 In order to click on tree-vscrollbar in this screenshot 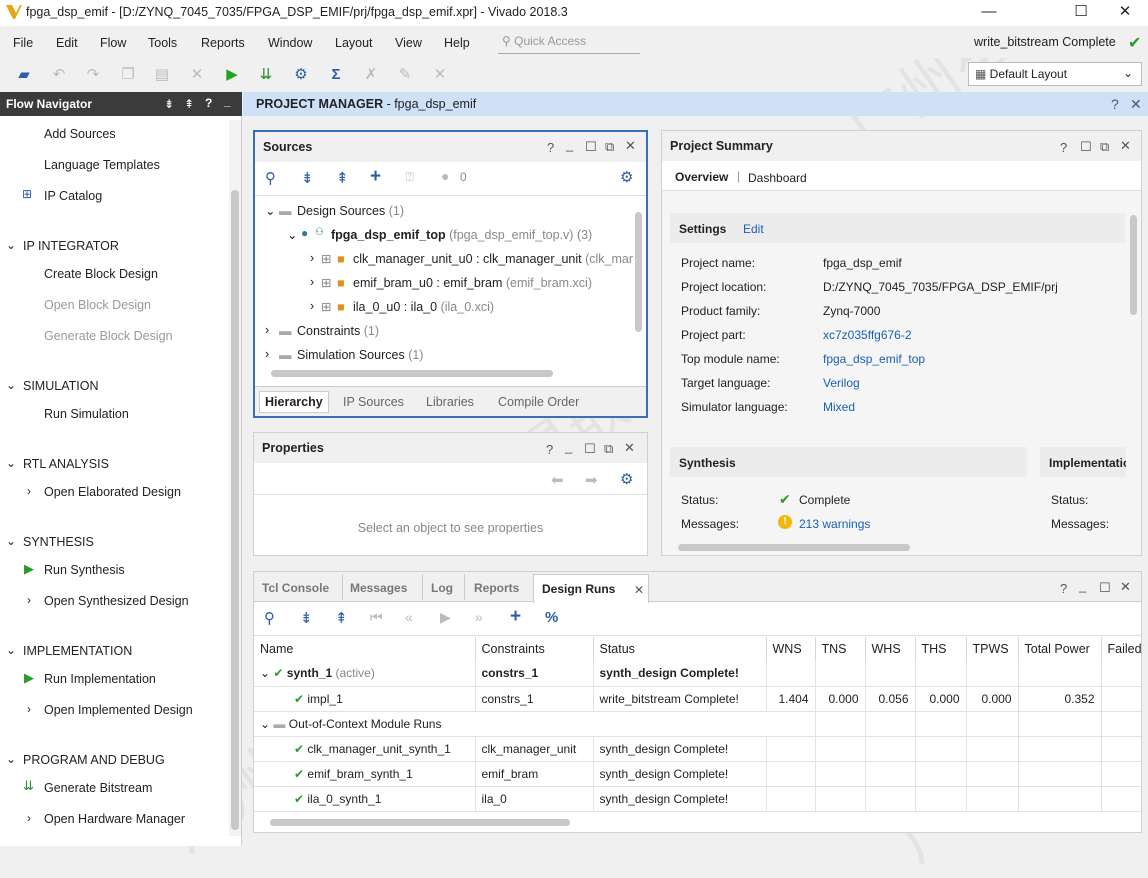, I will do `click(639, 284)`.